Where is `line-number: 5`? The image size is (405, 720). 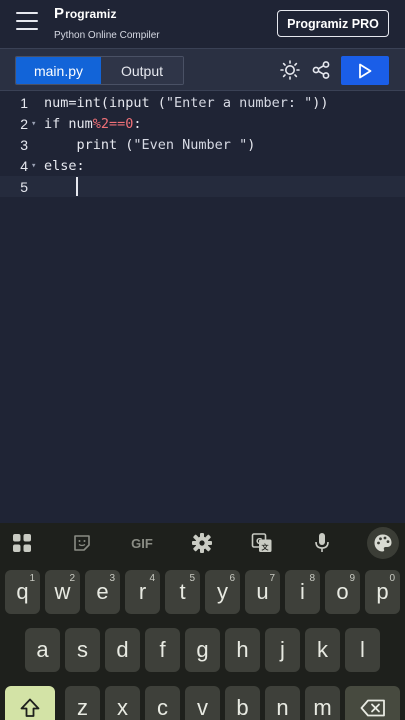
line-number: 5 is located at coordinates (24, 186).